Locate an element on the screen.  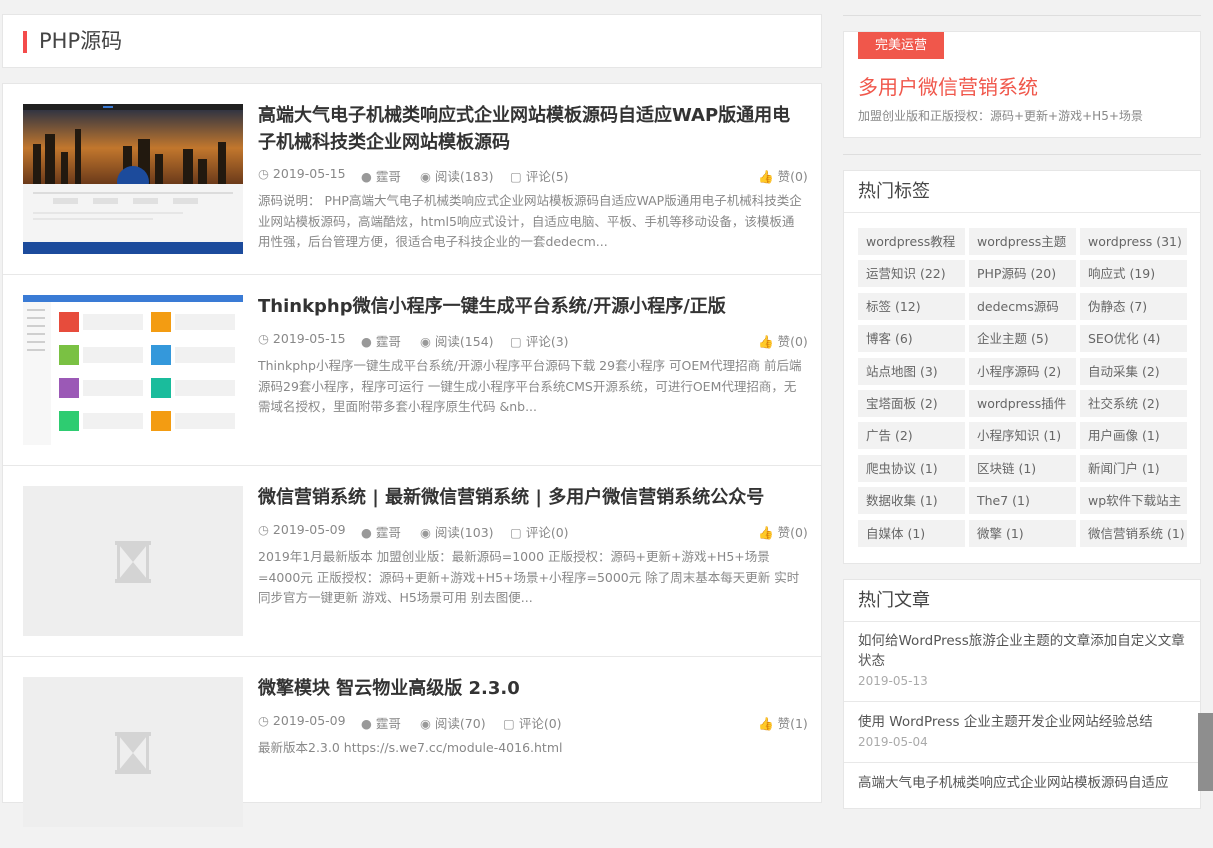
post-views: ◉ 阅读(103) is located at coordinates (457, 532).